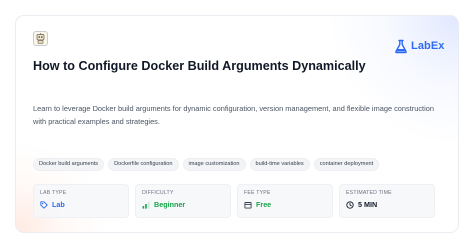  Describe the element at coordinates (257, 193) in the screenshot. I see `fee-type-label: FEE TYPE` at that location.